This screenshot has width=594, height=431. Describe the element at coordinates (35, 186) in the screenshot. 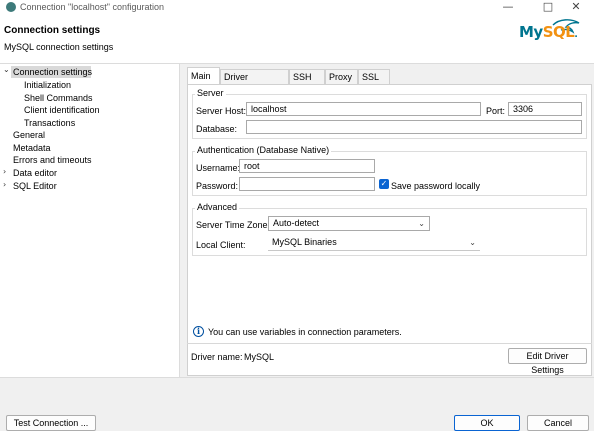

I see `tree-item-sql-editor: SQL Editor` at that location.